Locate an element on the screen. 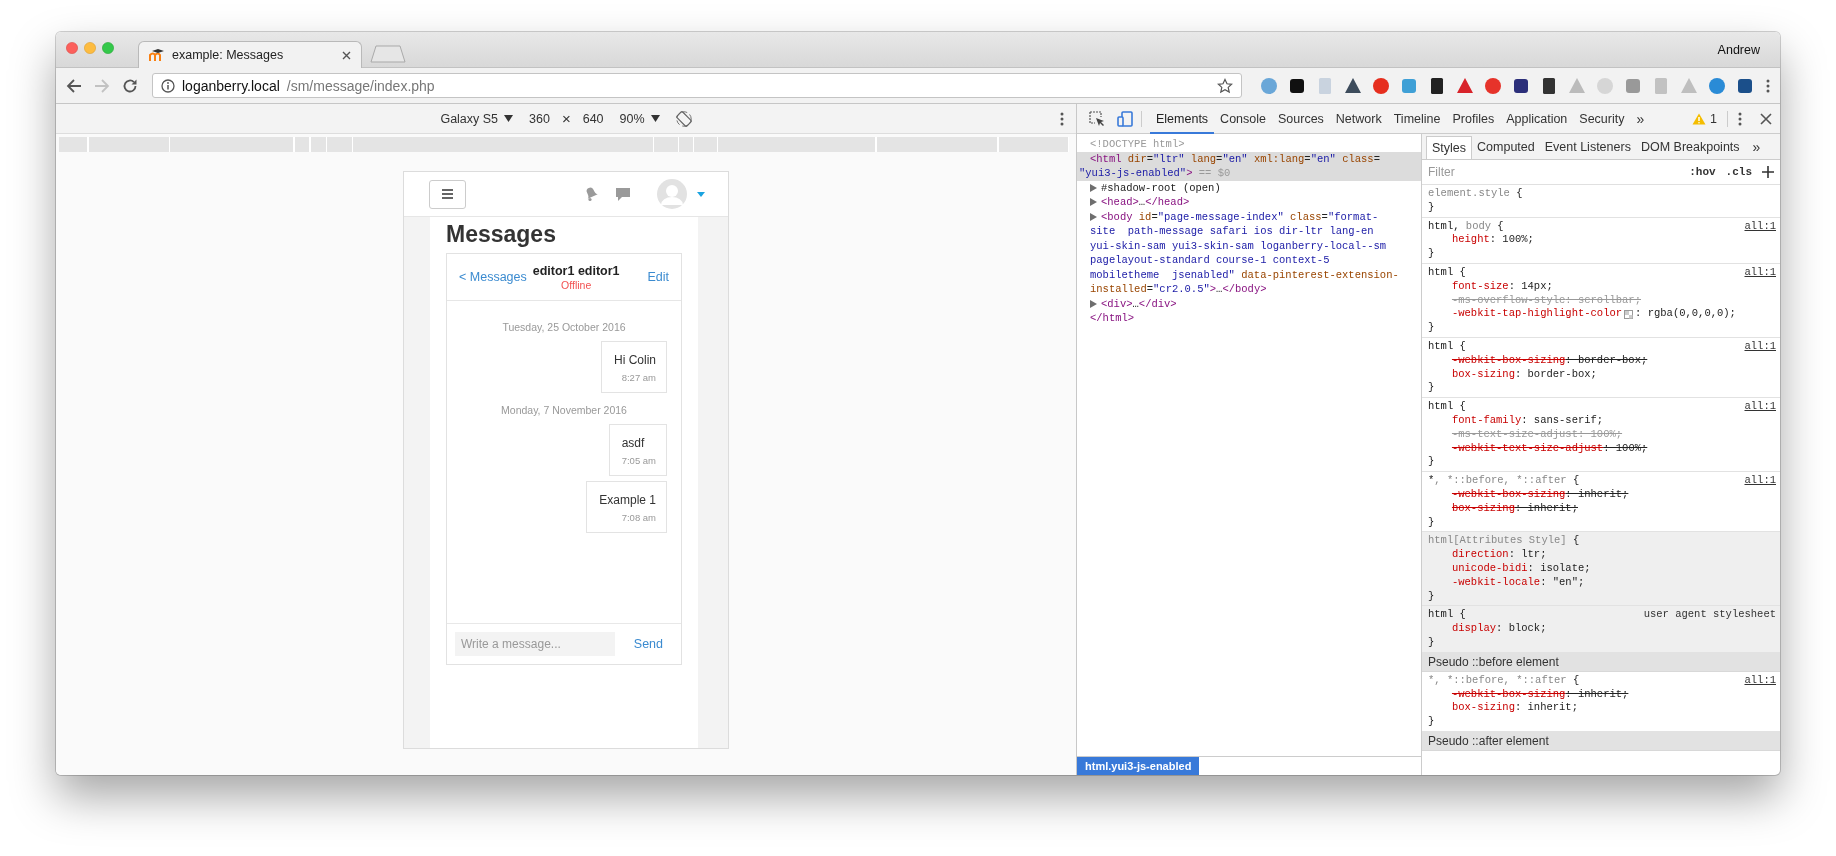  devtools-tab: Console is located at coordinates (1243, 118).